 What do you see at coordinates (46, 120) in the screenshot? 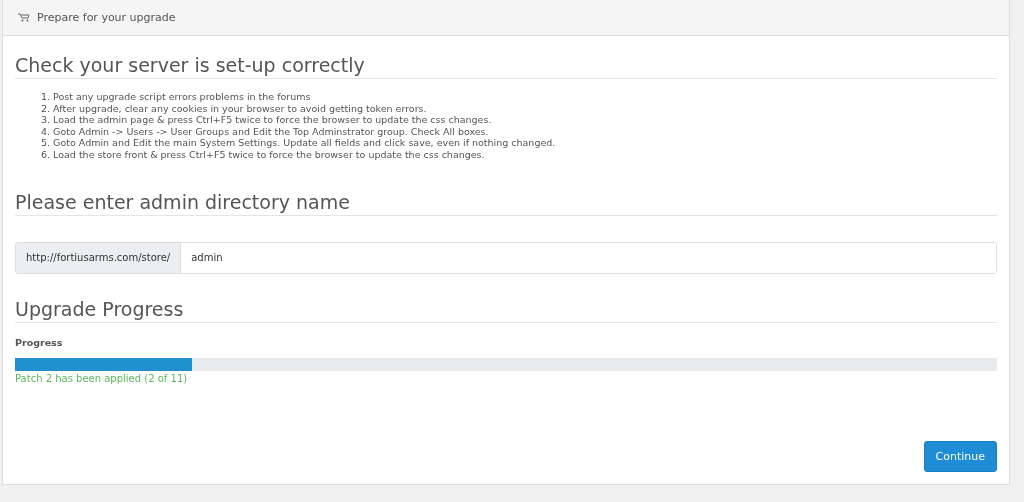
I see `step-number: 3.` at bounding box center [46, 120].